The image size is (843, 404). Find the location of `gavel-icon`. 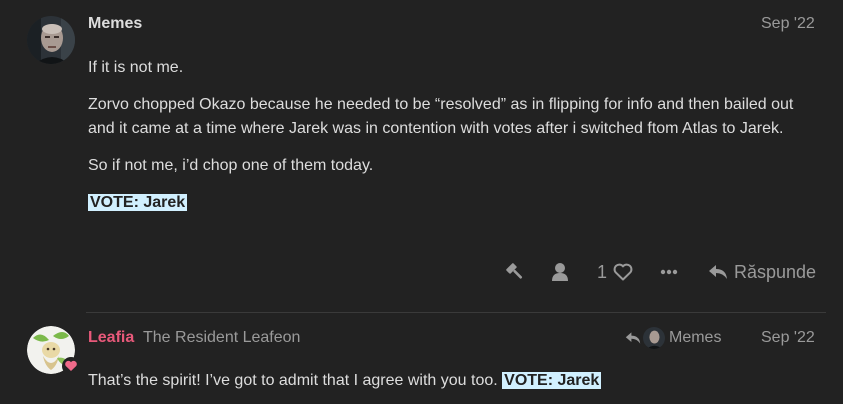

gavel-icon is located at coordinates (514, 271).